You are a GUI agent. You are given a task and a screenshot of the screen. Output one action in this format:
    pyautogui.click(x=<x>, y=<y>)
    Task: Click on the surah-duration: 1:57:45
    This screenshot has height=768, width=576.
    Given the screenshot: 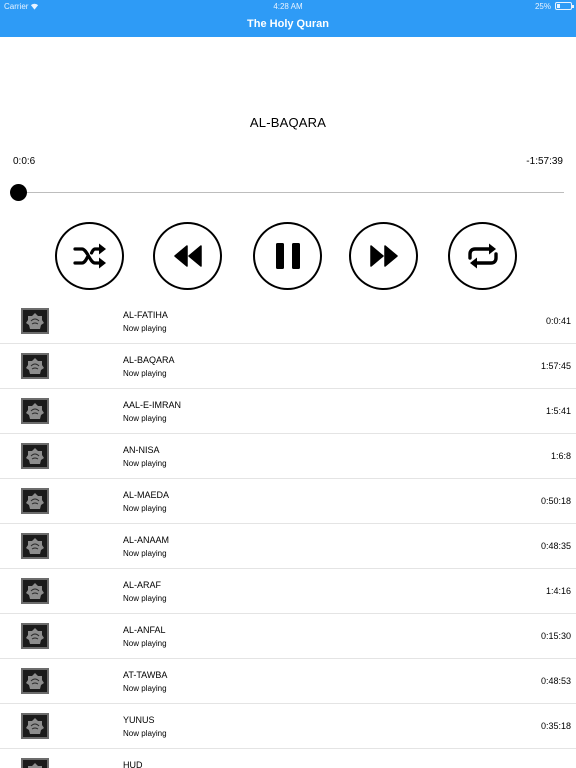 What is the action you would take?
    pyautogui.click(x=555, y=366)
    